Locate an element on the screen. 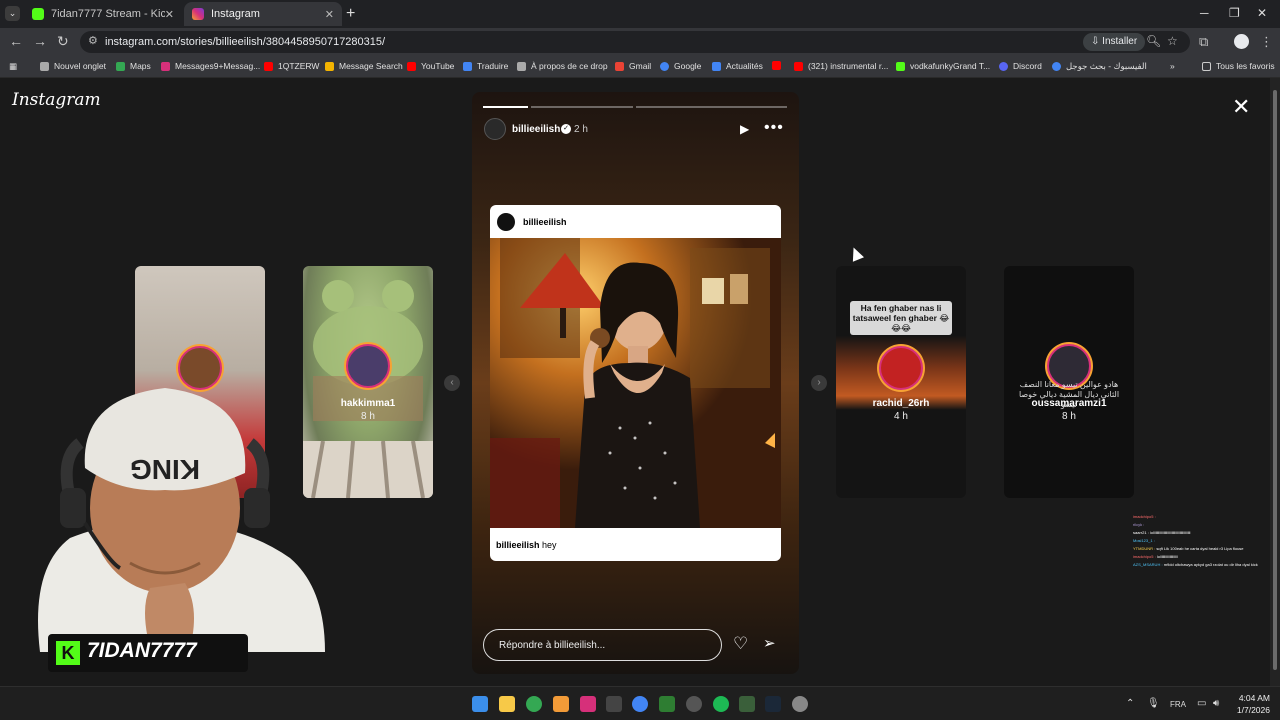 This screenshot has width=1280, height=720. clock: 4:04 AM 1/7/2026 is located at coordinates (1245, 704).